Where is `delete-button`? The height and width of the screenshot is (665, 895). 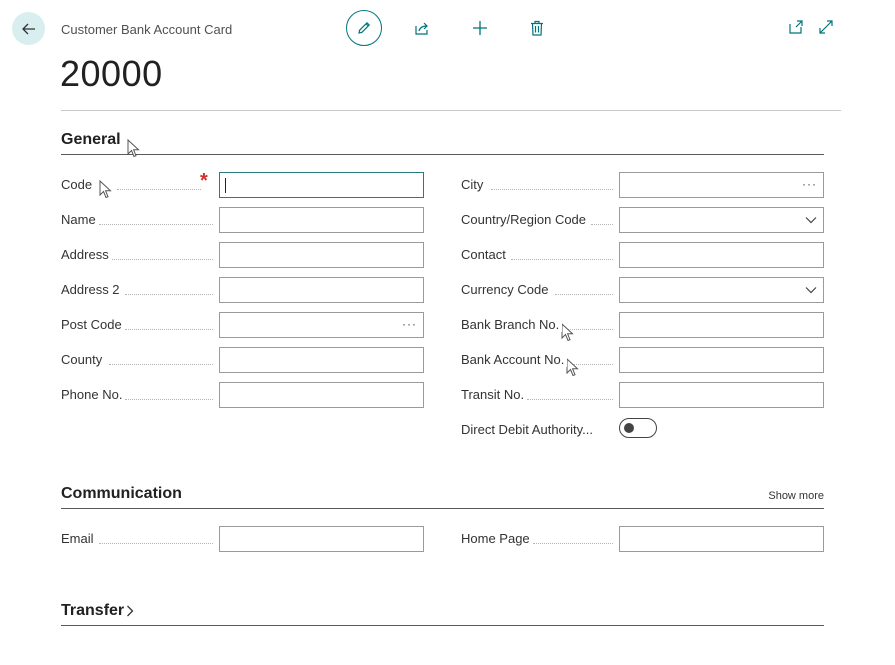 delete-button is located at coordinates (537, 28).